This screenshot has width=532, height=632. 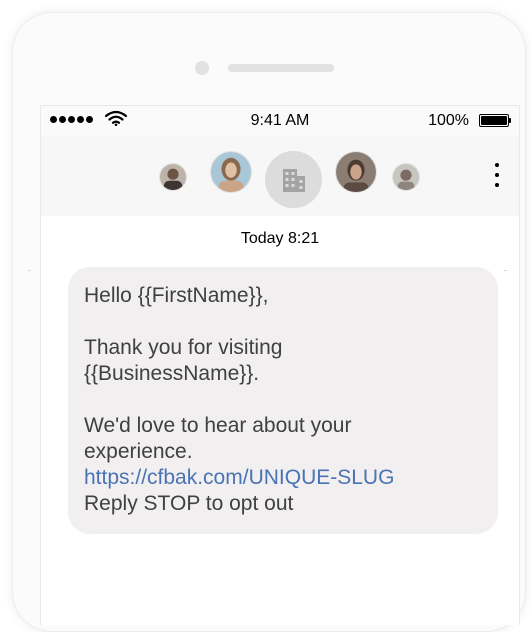 What do you see at coordinates (218, 425) in the screenshot?
I see `message-feedback-line: We'd love to hear about your` at bounding box center [218, 425].